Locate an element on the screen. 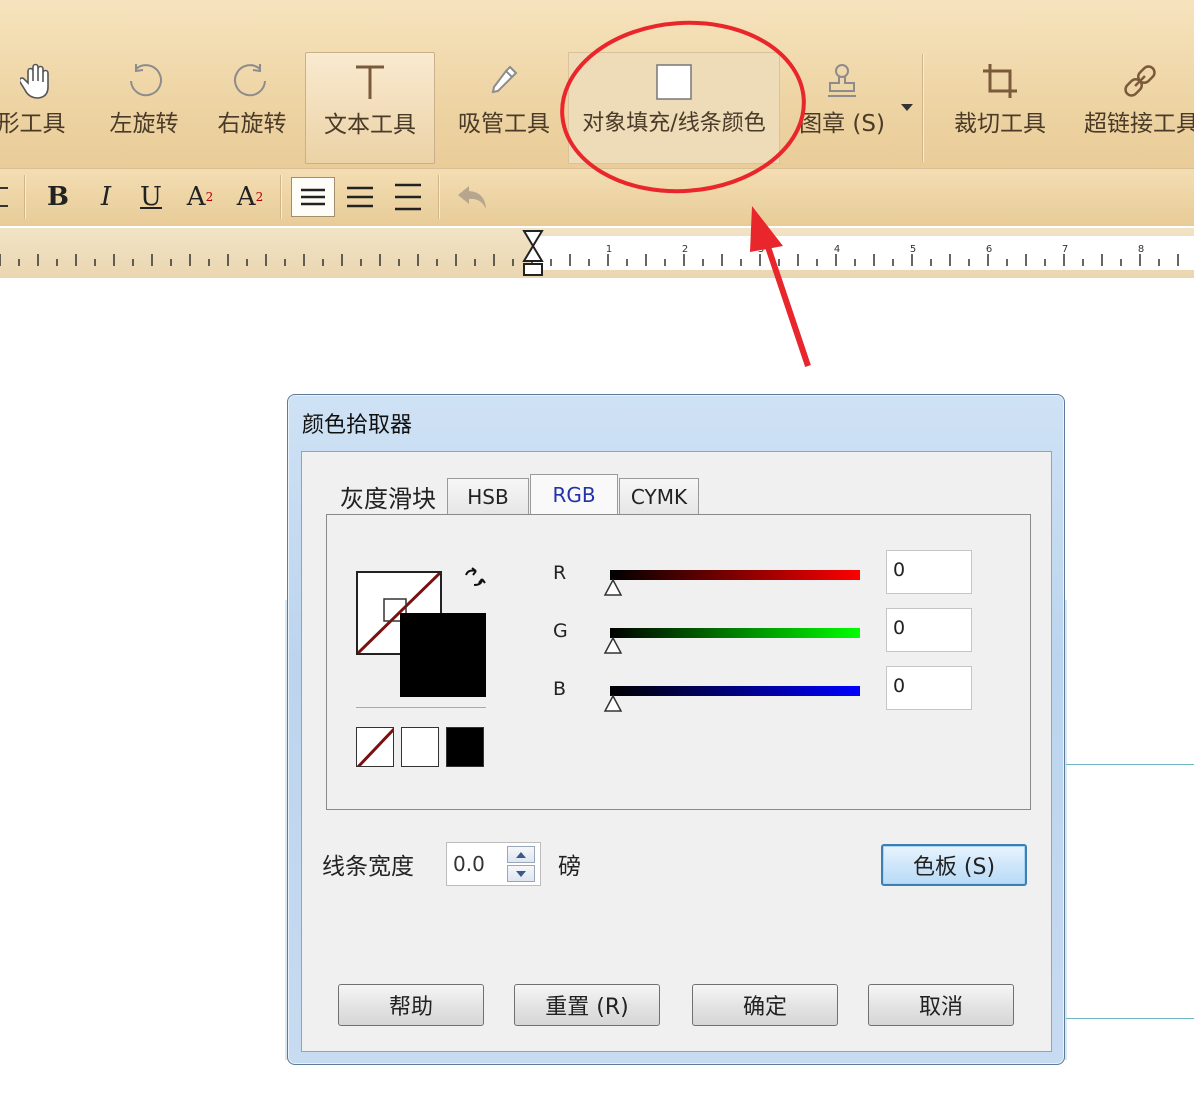 The image size is (1194, 1106). ruler-label: 5 is located at coordinates (913, 249).